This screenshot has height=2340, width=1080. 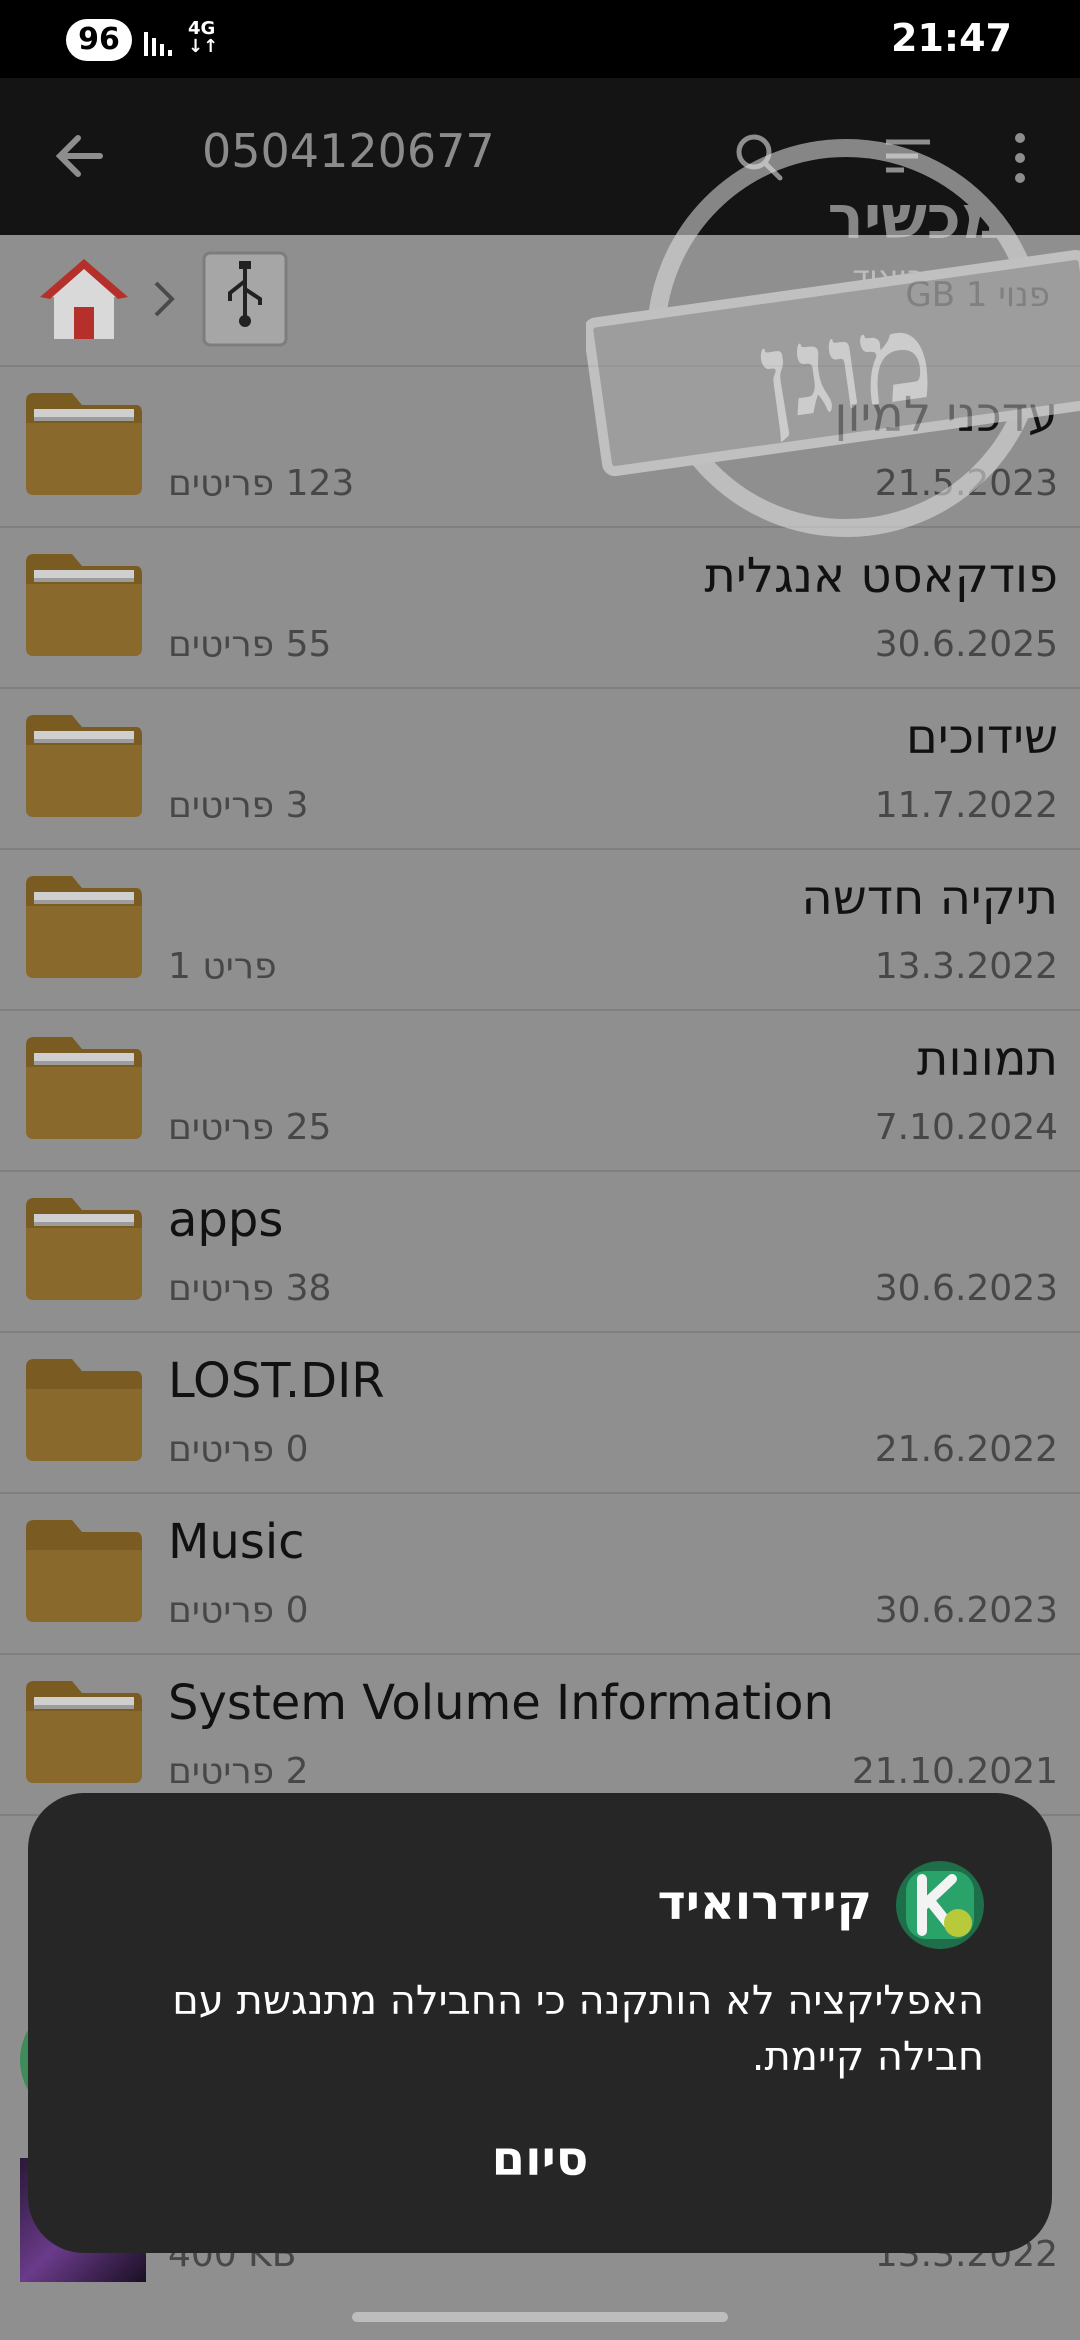 What do you see at coordinates (245, 299) in the screenshot?
I see `usb-drive-icon` at bounding box center [245, 299].